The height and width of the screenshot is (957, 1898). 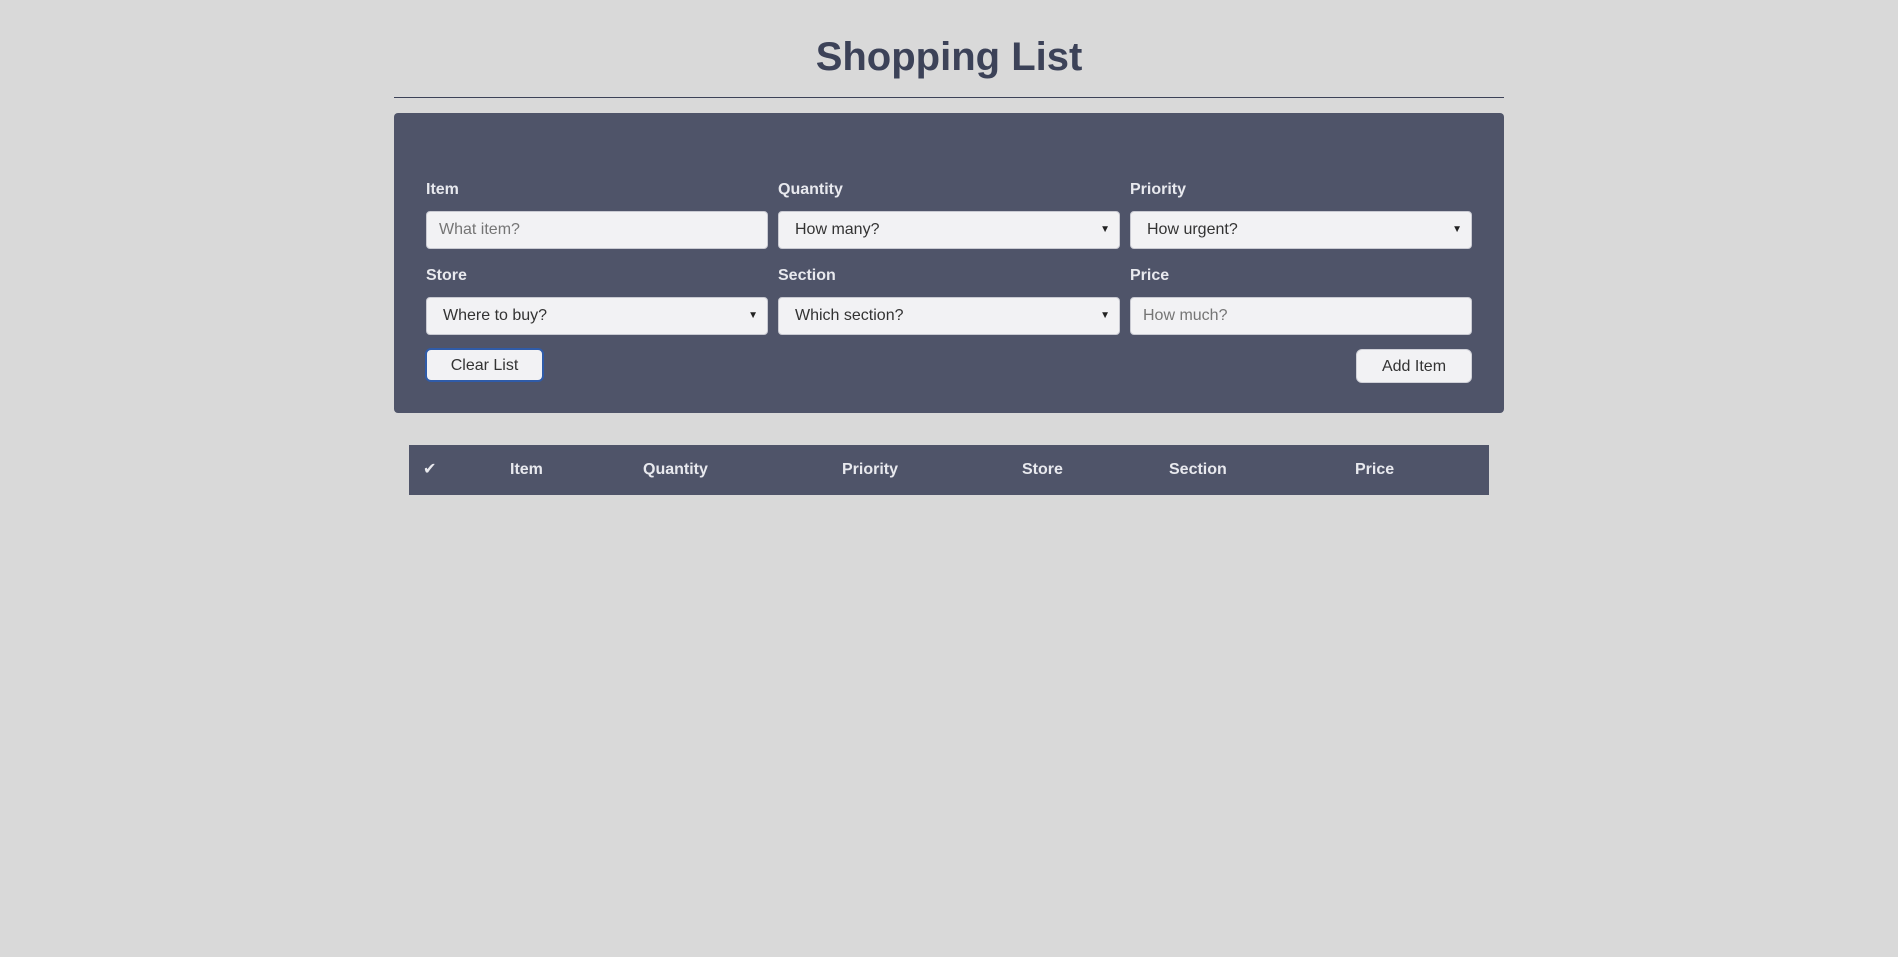 I want to click on price-input, so click(x=1301, y=316).